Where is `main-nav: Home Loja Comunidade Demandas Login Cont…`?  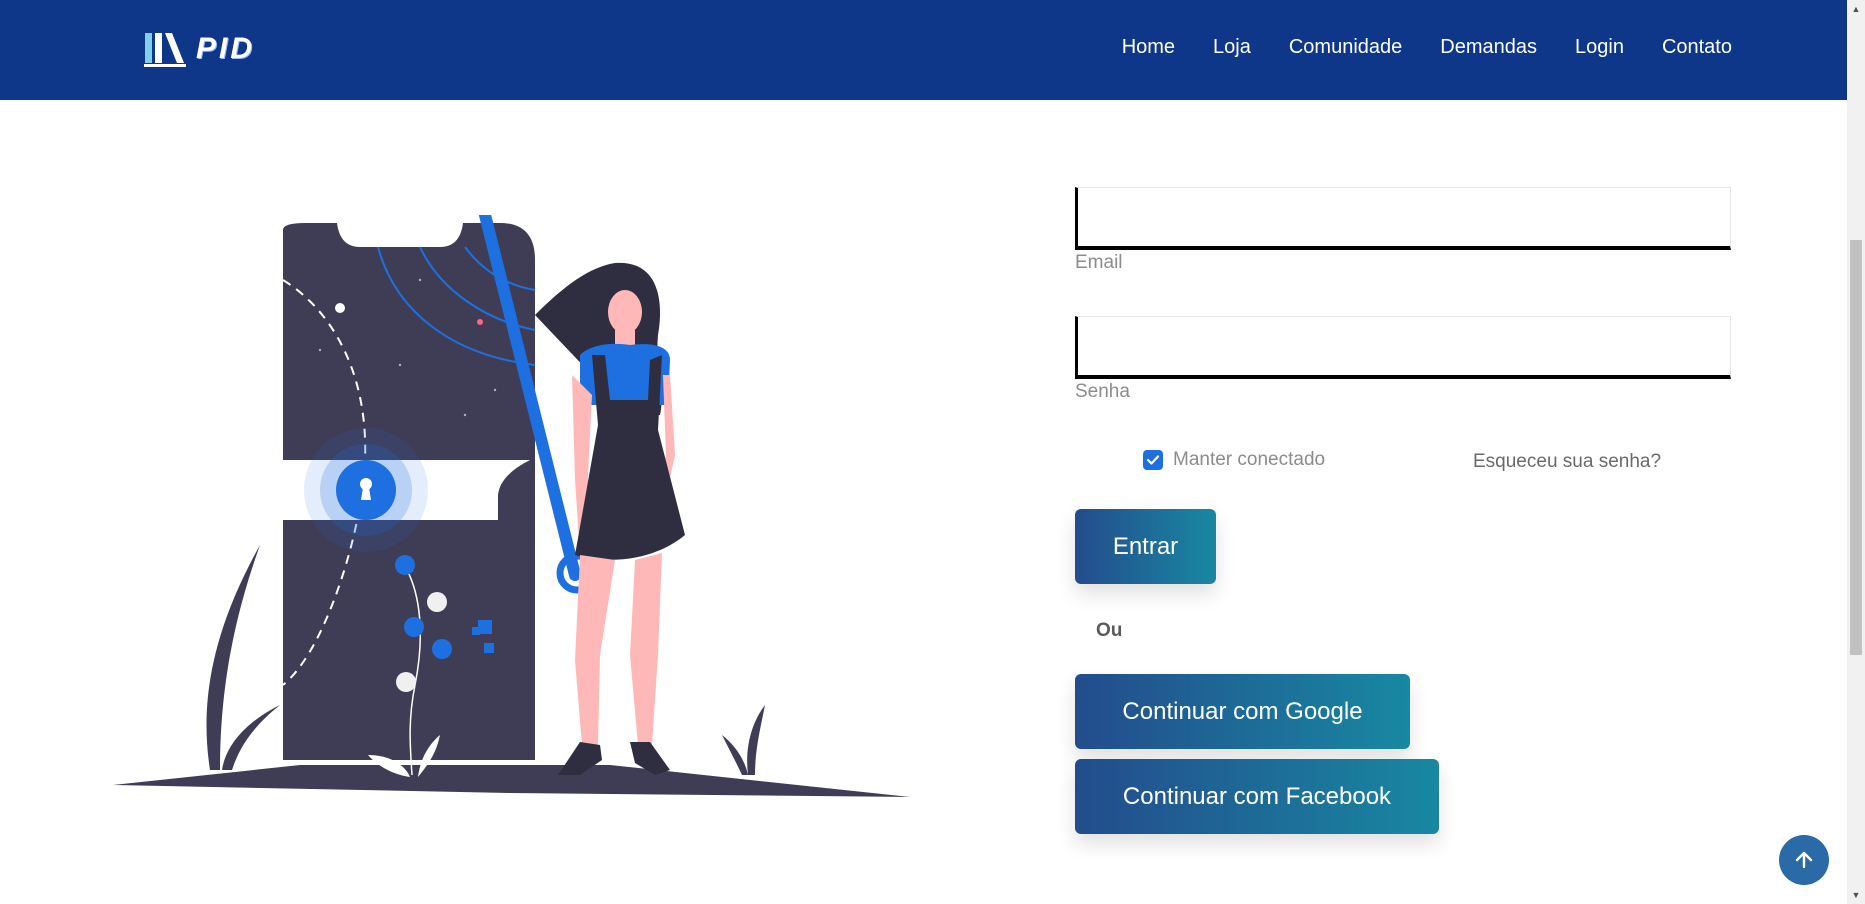 main-nav: Home Loja Comunidade Demandas Login Cont… is located at coordinates (1427, 47).